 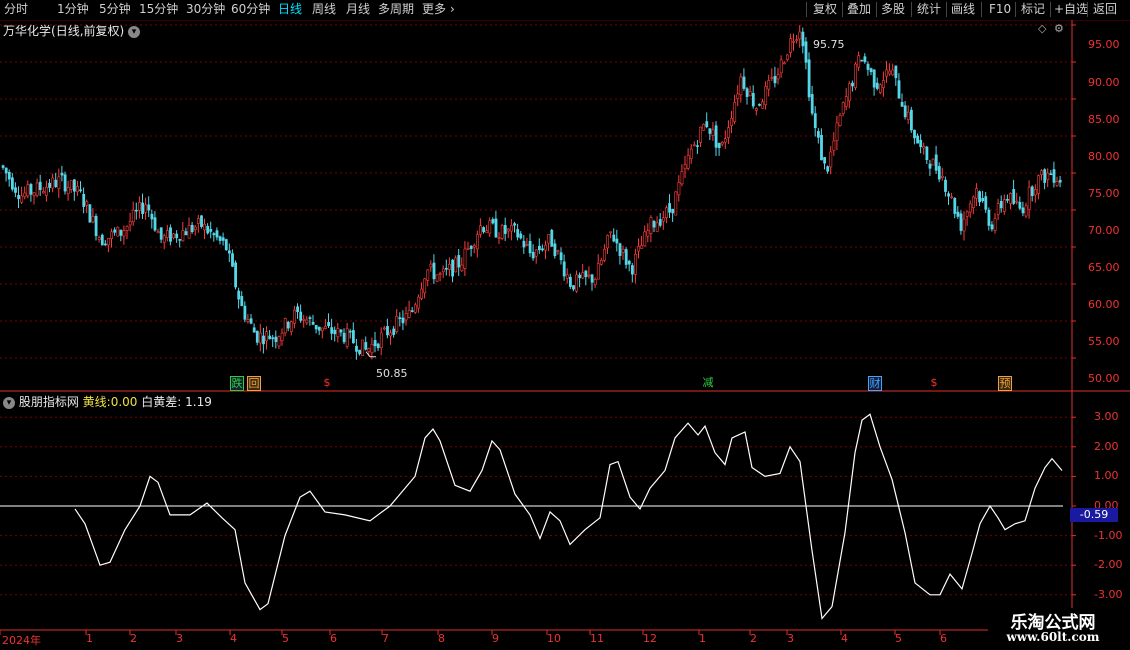 I want to click on tab-minute: 分时, so click(x=16, y=9).